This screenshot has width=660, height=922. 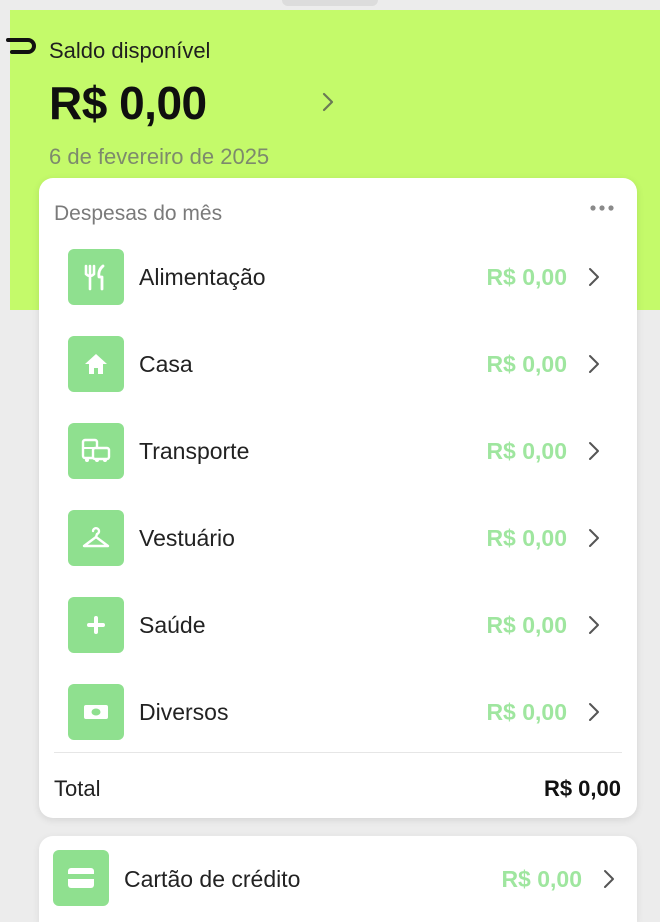 What do you see at coordinates (338, 276) in the screenshot?
I see `expense-row-alimentacao: Alimentação R$ 0,00` at bounding box center [338, 276].